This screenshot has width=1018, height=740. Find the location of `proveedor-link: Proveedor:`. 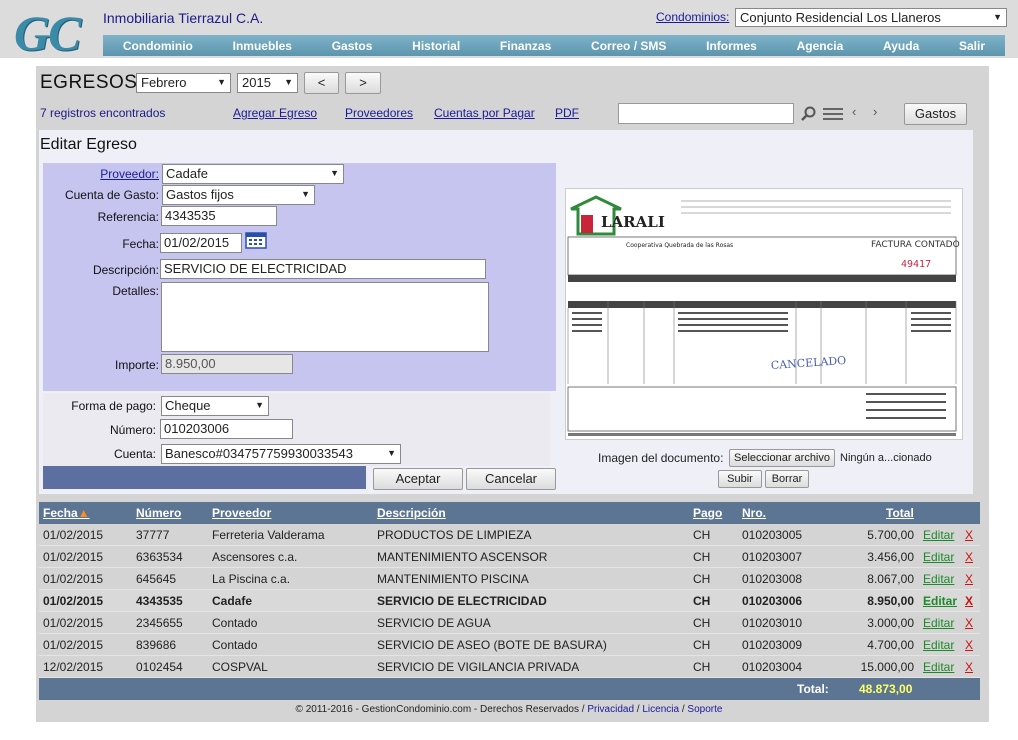

proveedor-link: Proveedor: is located at coordinates (100, 174).